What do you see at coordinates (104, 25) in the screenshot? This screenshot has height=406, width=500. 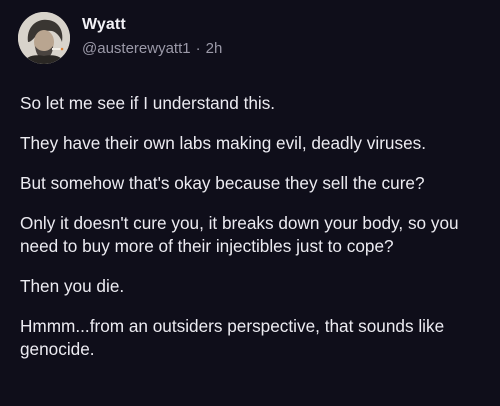 I see `author-name: Wyatt` at bounding box center [104, 25].